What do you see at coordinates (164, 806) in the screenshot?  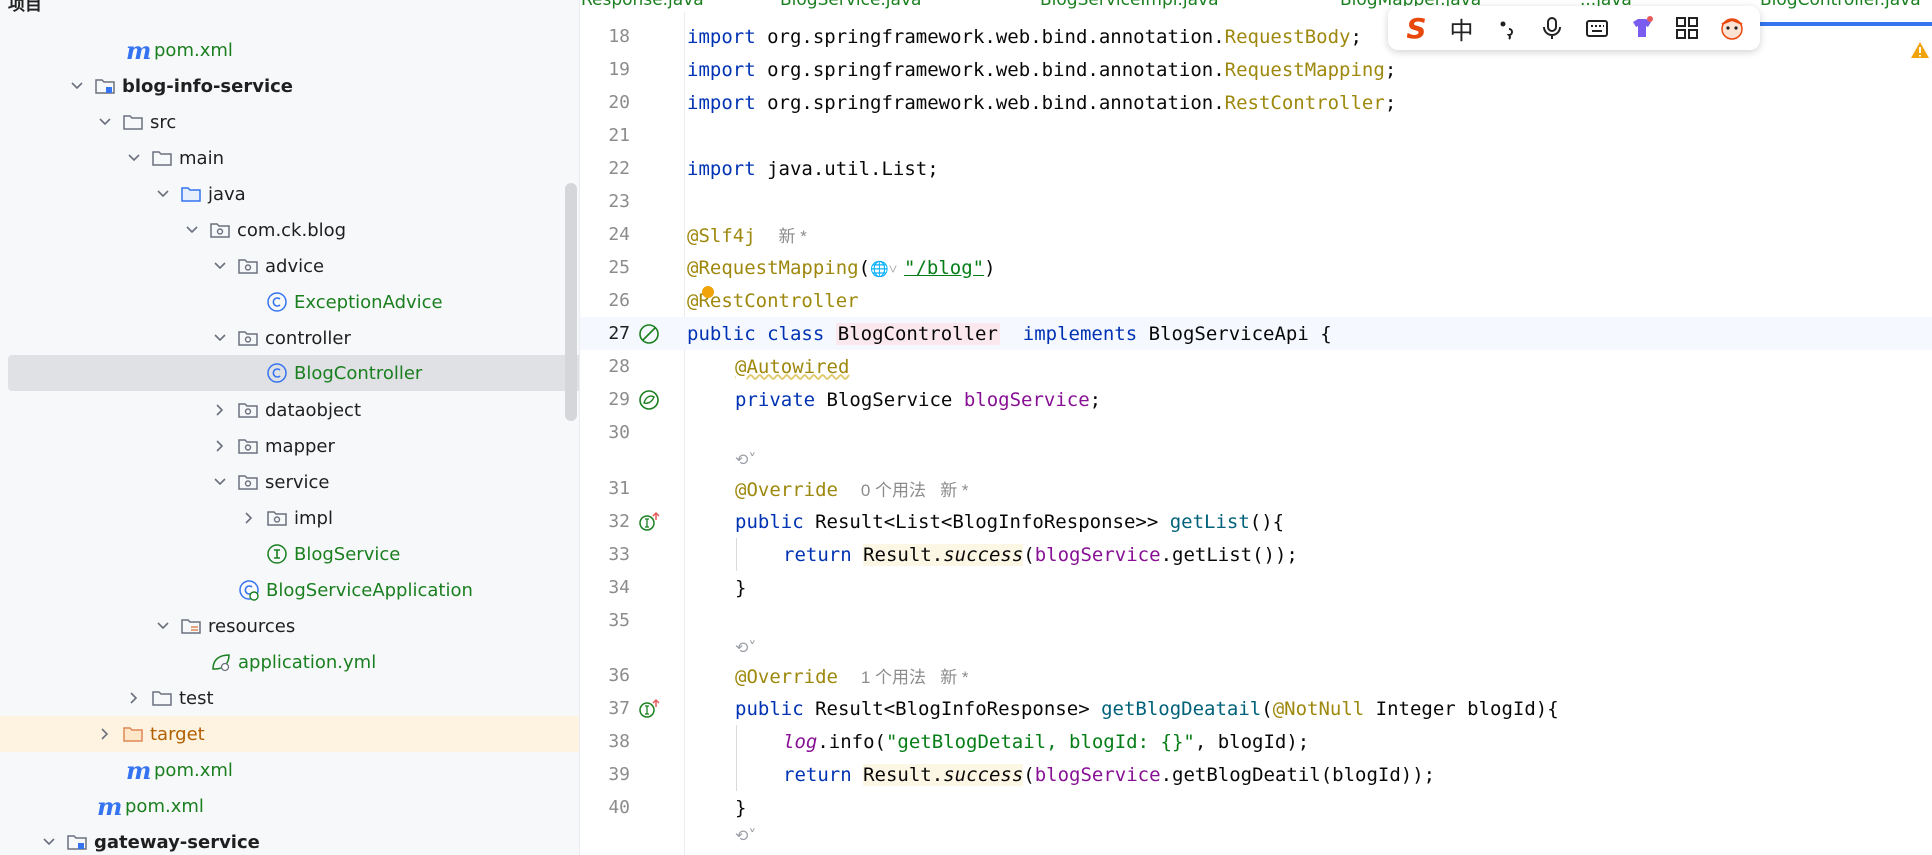 I see `tree-item-label: pom.xml` at bounding box center [164, 806].